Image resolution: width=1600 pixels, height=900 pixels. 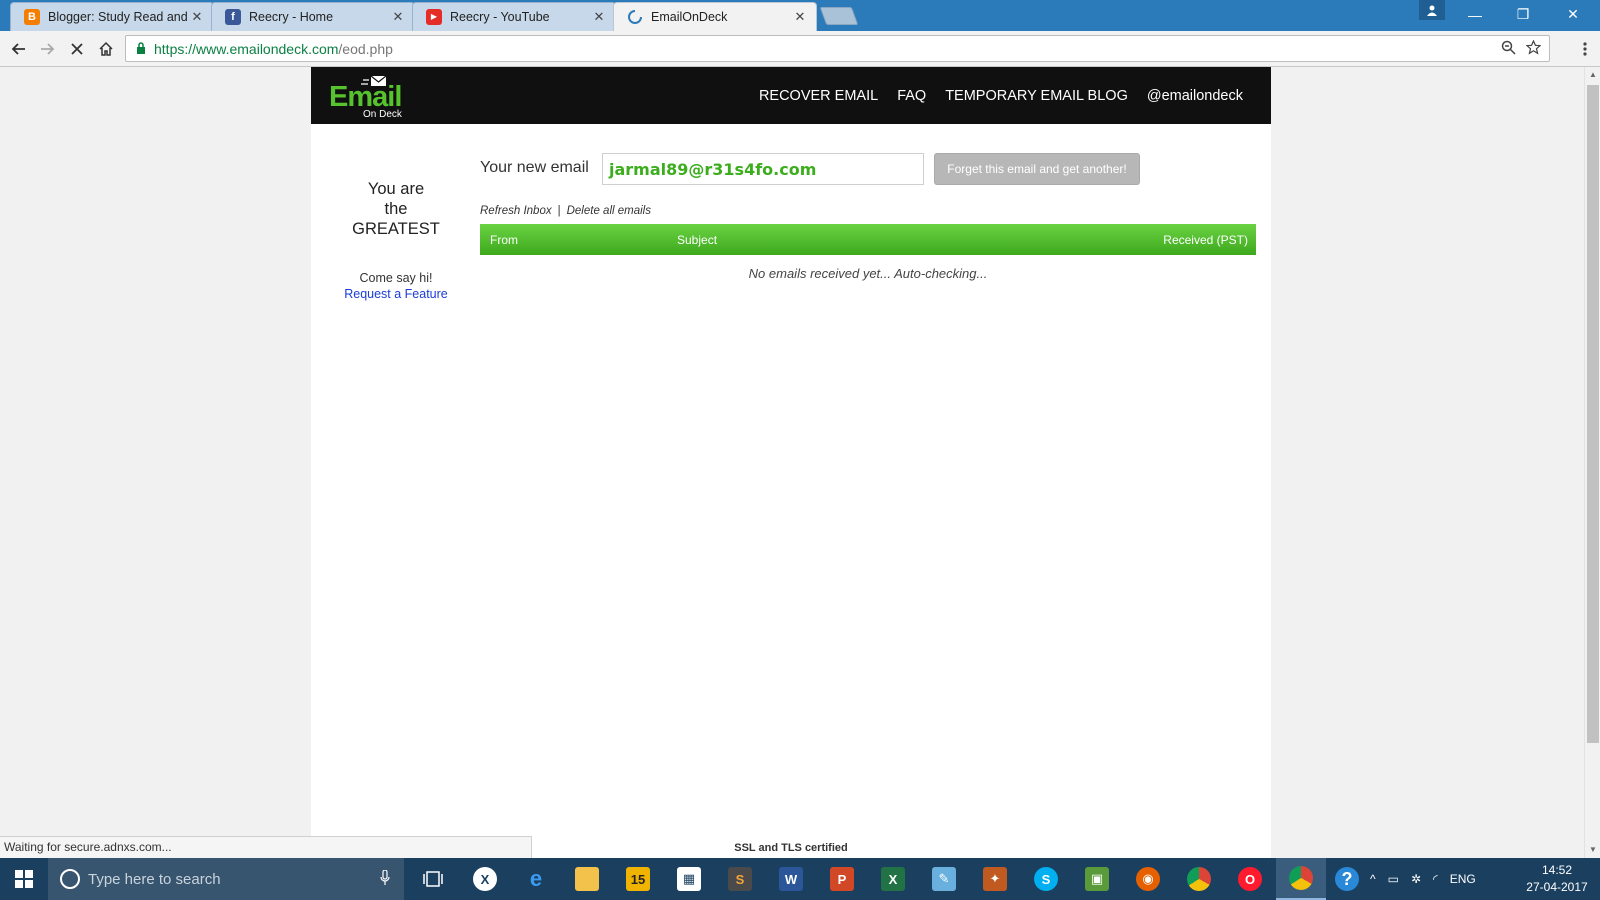 What do you see at coordinates (1416, 879) in the screenshot?
I see `app-tray-icon: ✲` at bounding box center [1416, 879].